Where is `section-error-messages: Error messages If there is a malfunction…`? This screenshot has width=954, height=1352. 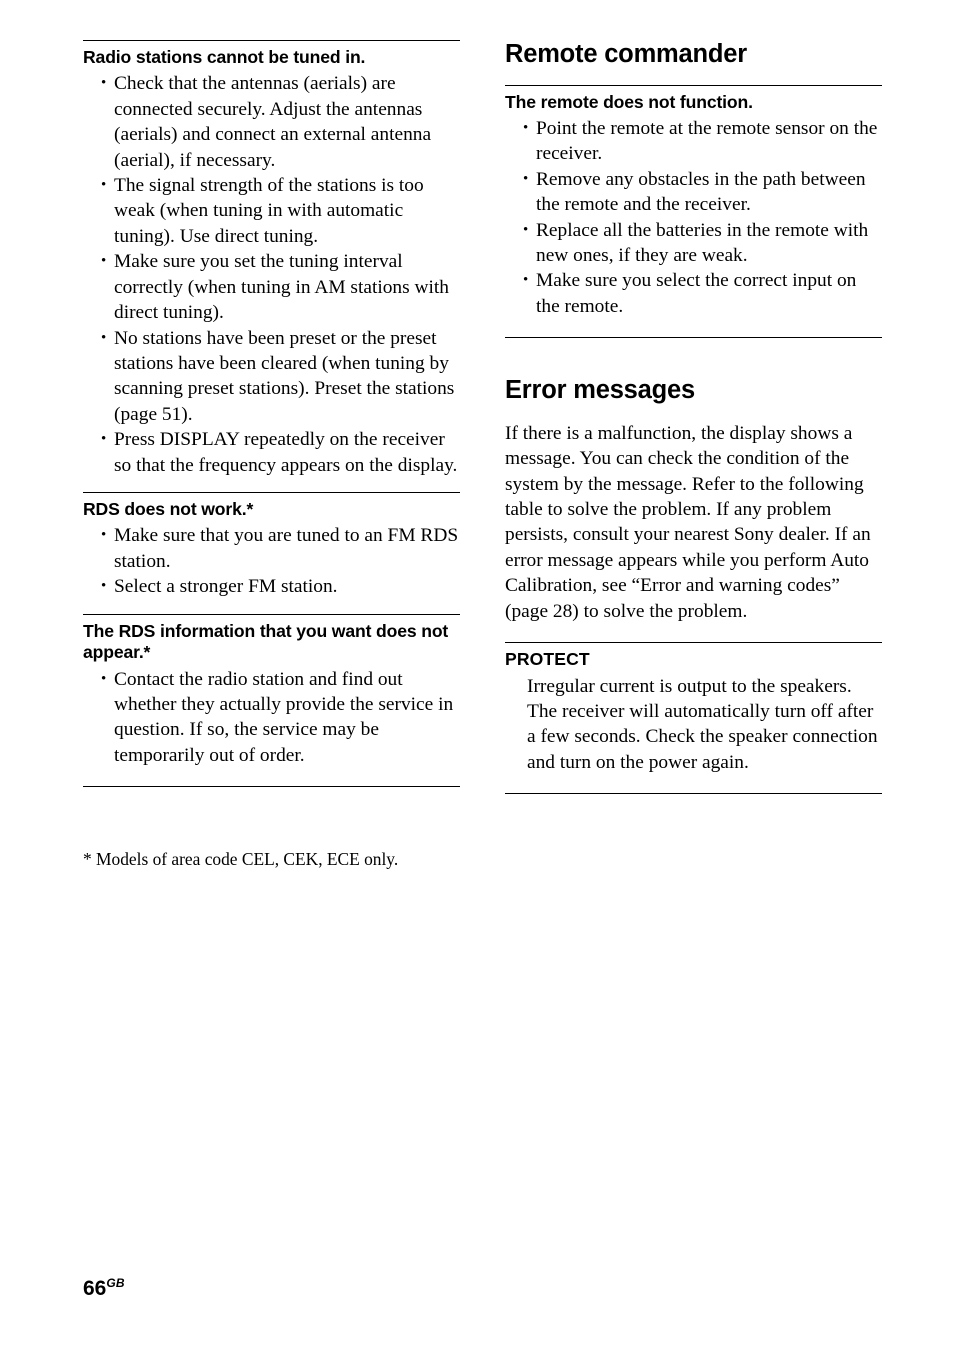
section-error-messages: Error messages If there is a malfunction… is located at coordinates (693, 585).